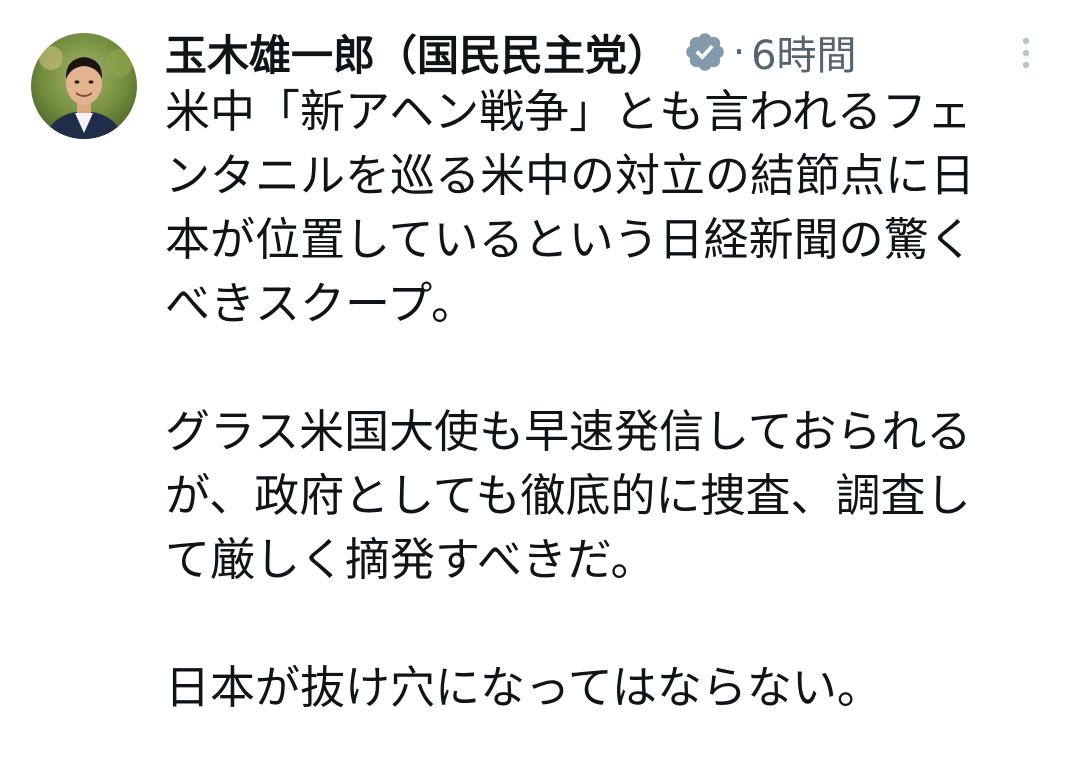 Image resolution: width=1080 pixels, height=784 pixels. What do you see at coordinates (803, 52) in the screenshot?
I see `tweet-timestamp: 6時間` at bounding box center [803, 52].